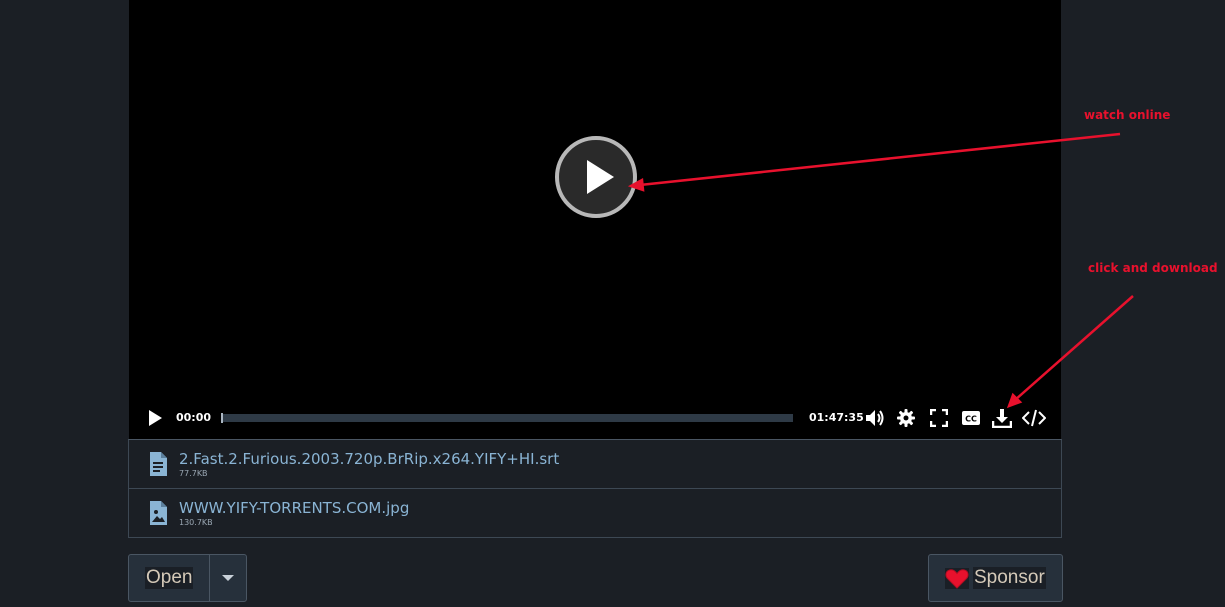 The image size is (1225, 607). Describe the element at coordinates (1153, 268) in the screenshot. I see `click-download-annotation: click and download` at that location.